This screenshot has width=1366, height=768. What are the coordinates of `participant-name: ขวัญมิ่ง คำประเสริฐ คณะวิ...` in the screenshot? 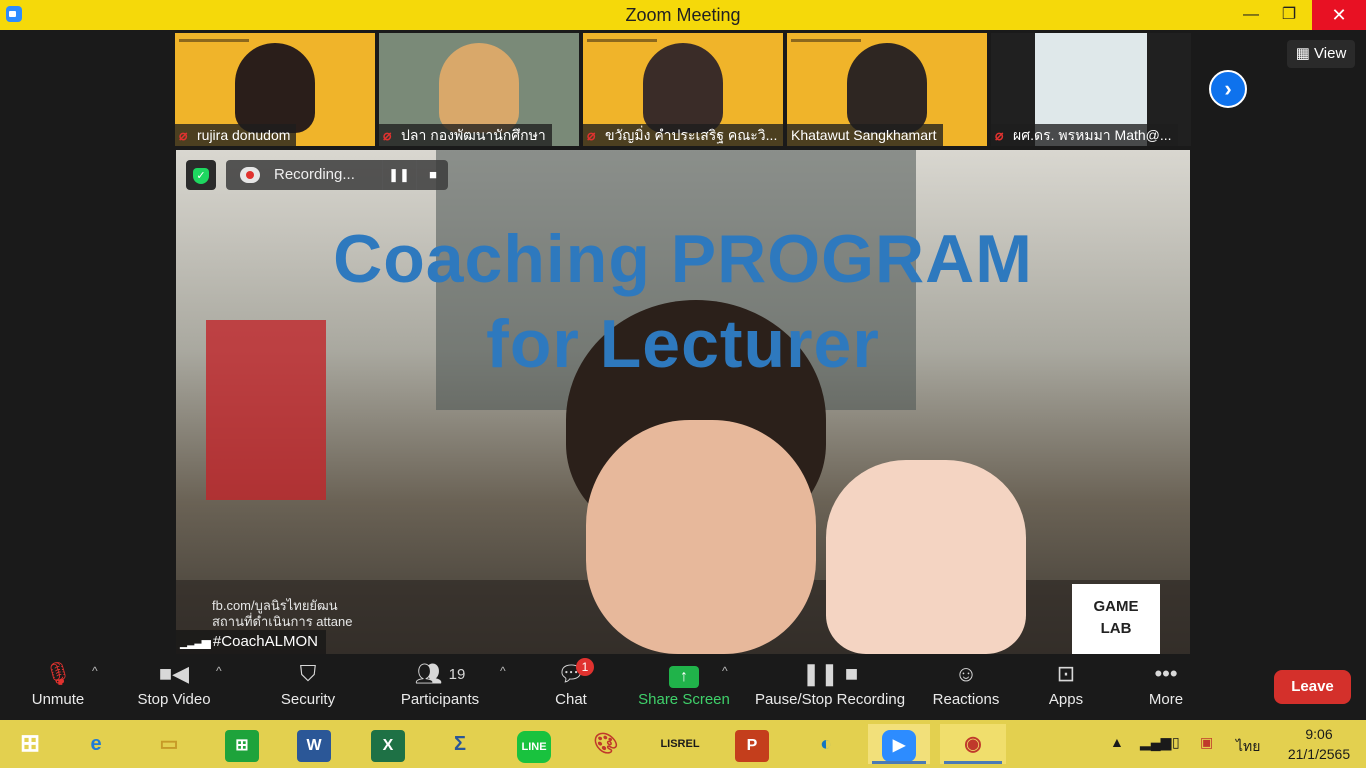 It's located at (691, 135).